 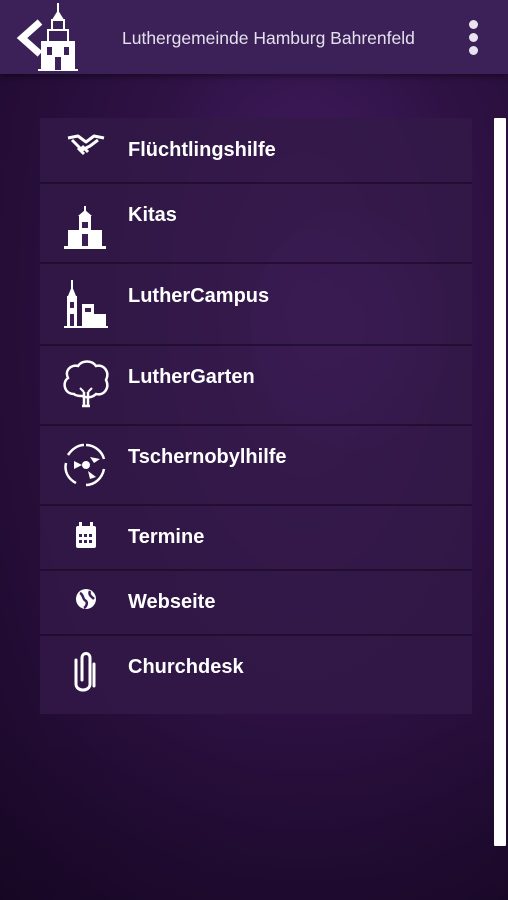 What do you see at coordinates (85, 465) in the screenshot?
I see `tschernobyl-logo-icon` at bounding box center [85, 465].